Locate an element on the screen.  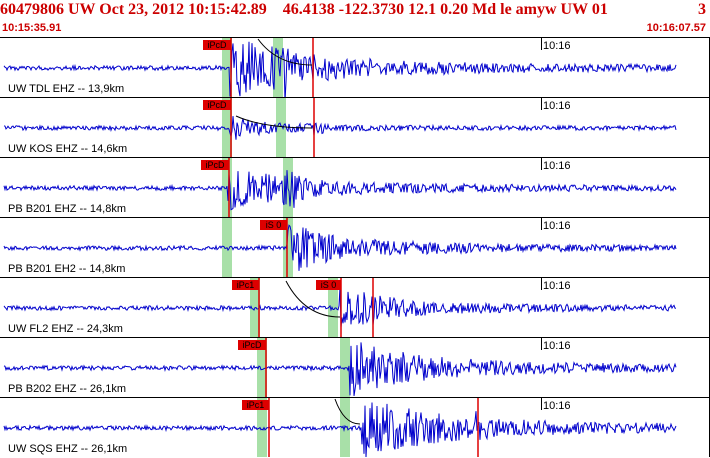
window-start-time: 10:15:35.91 is located at coordinates (32, 28).